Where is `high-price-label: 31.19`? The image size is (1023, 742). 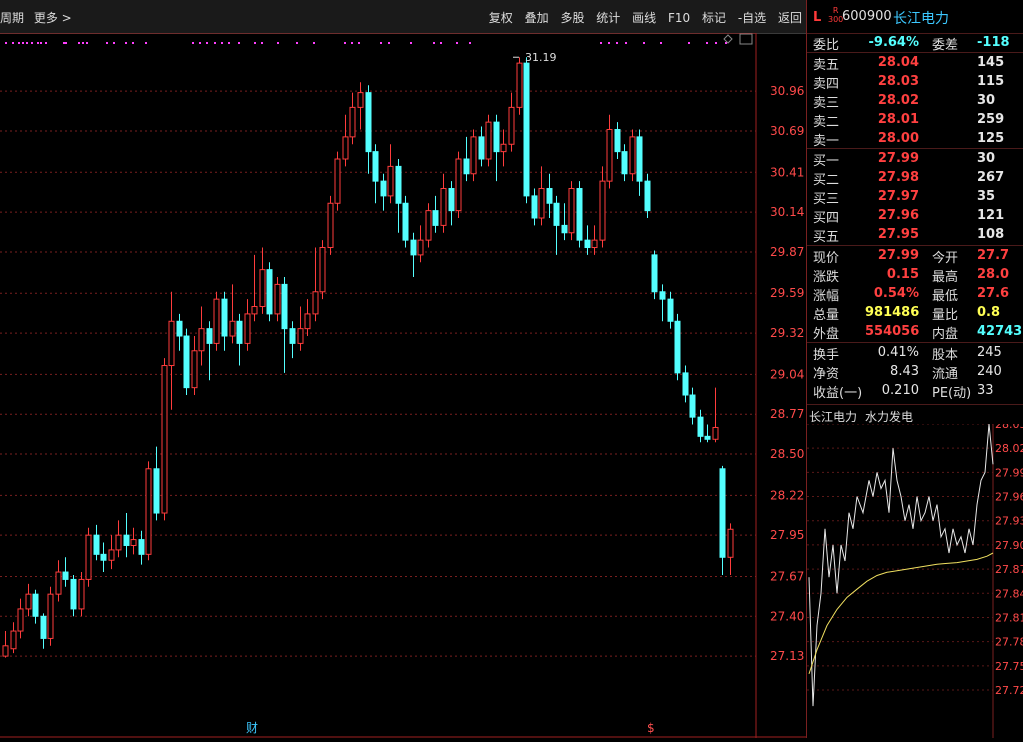
high-price-label: 31.19 is located at coordinates (541, 57).